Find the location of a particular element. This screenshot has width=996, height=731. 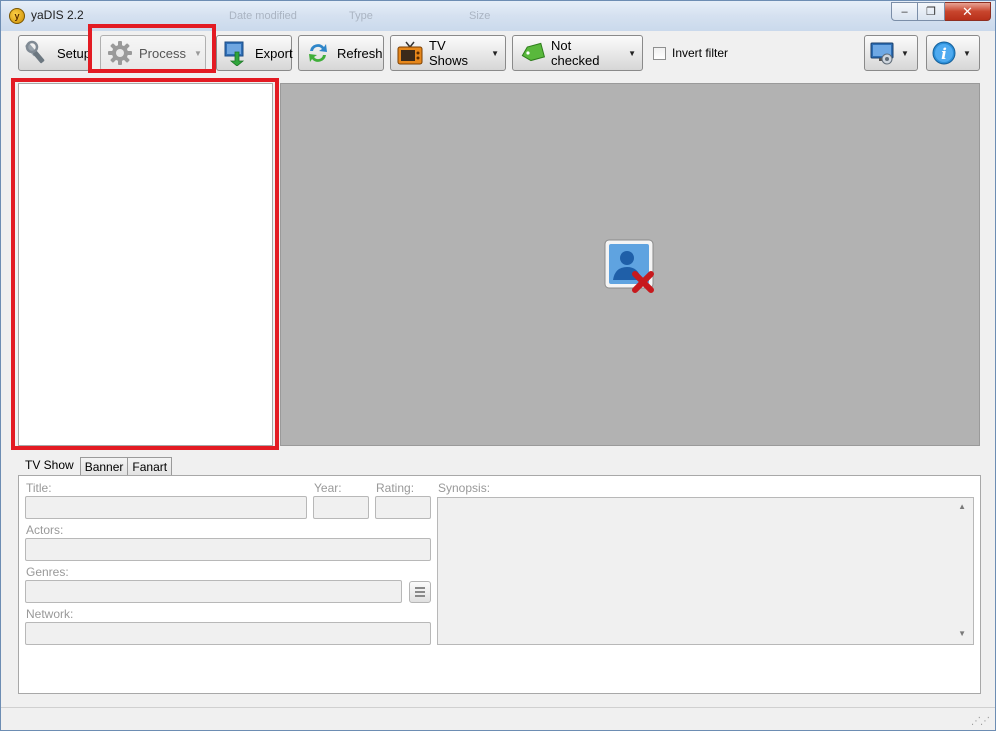

export-button: Export is located at coordinates (254, 53).